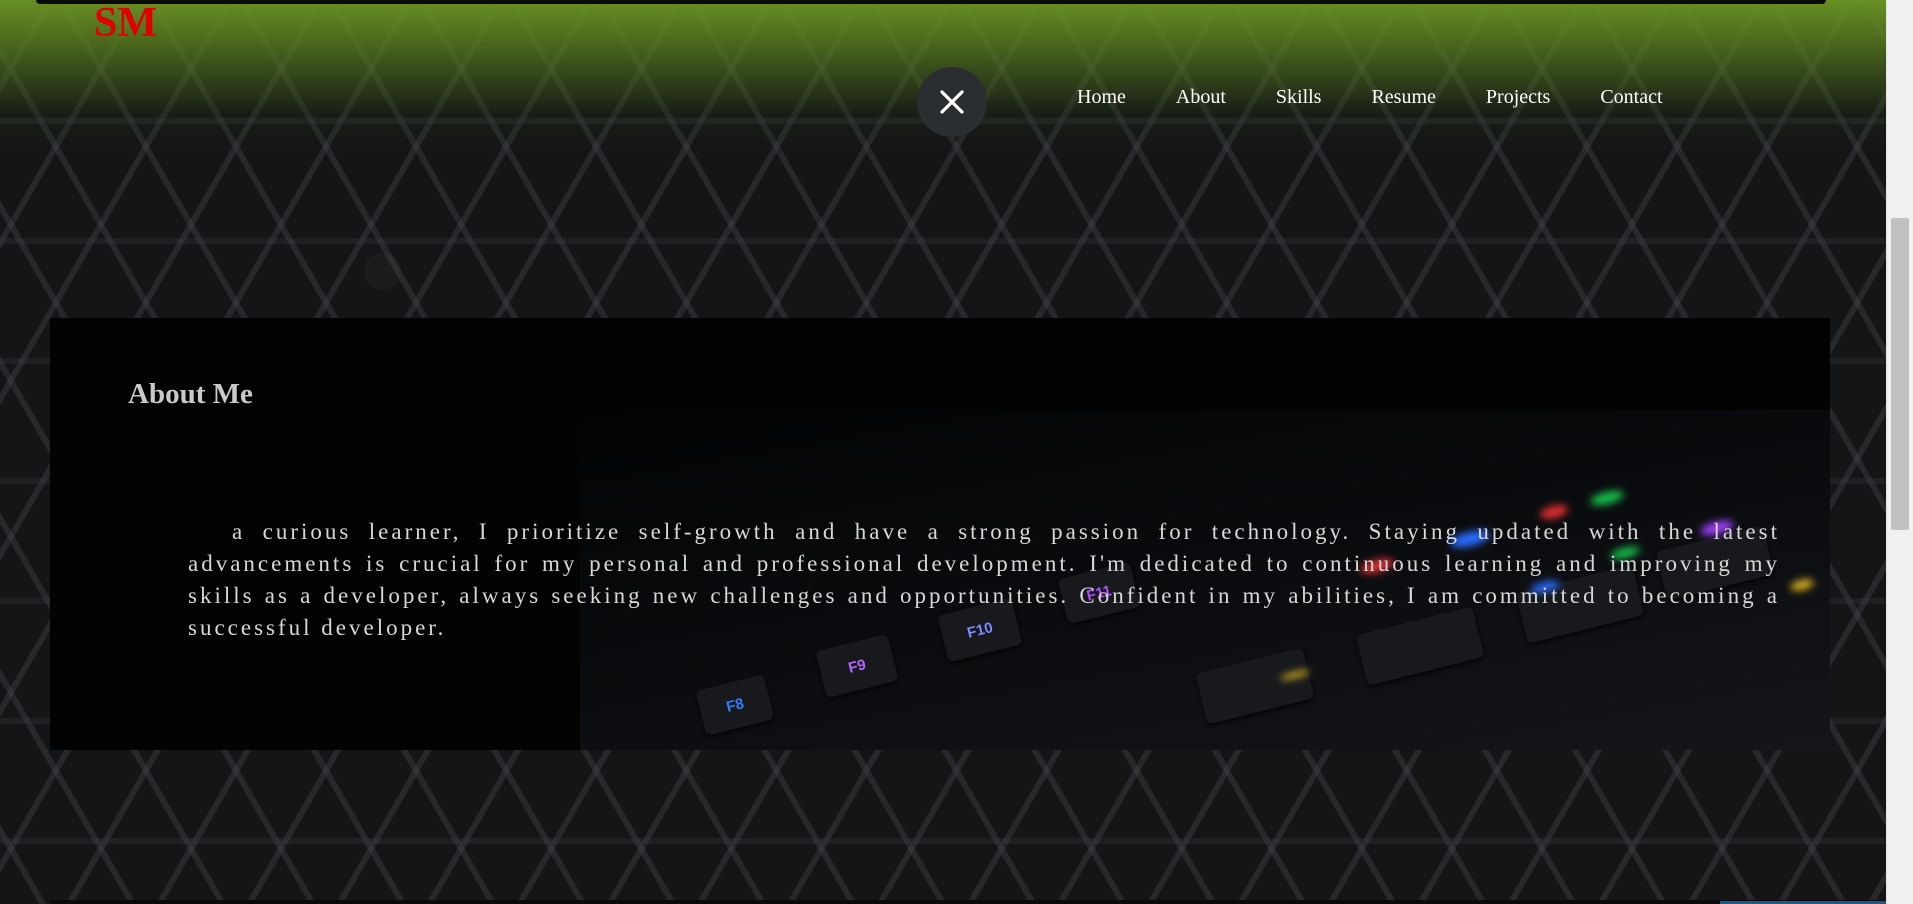 The width and height of the screenshot is (1913, 904). Describe the element at coordinates (1631, 97) in the screenshot. I see `nav-contact: Contact` at that location.